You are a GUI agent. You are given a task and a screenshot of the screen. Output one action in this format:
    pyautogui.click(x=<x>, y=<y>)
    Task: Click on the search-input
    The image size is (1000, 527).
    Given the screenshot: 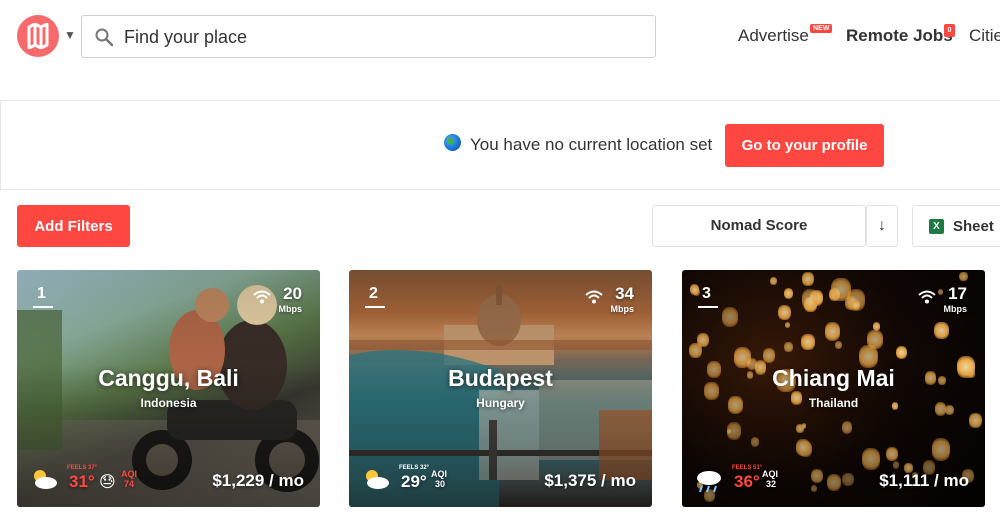 What is the action you would take?
    pyautogui.click(x=374, y=37)
    